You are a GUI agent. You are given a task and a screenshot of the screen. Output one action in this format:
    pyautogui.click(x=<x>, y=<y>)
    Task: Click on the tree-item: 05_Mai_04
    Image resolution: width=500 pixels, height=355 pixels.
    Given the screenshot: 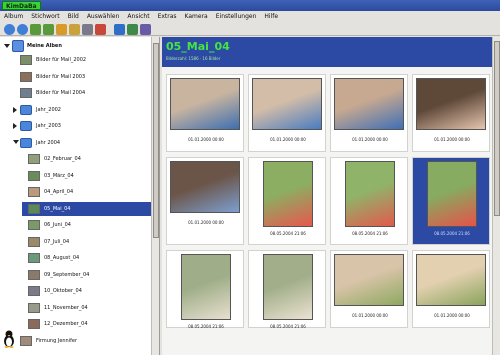 What is the action you would take?
    pyautogui.click(x=86, y=208)
    